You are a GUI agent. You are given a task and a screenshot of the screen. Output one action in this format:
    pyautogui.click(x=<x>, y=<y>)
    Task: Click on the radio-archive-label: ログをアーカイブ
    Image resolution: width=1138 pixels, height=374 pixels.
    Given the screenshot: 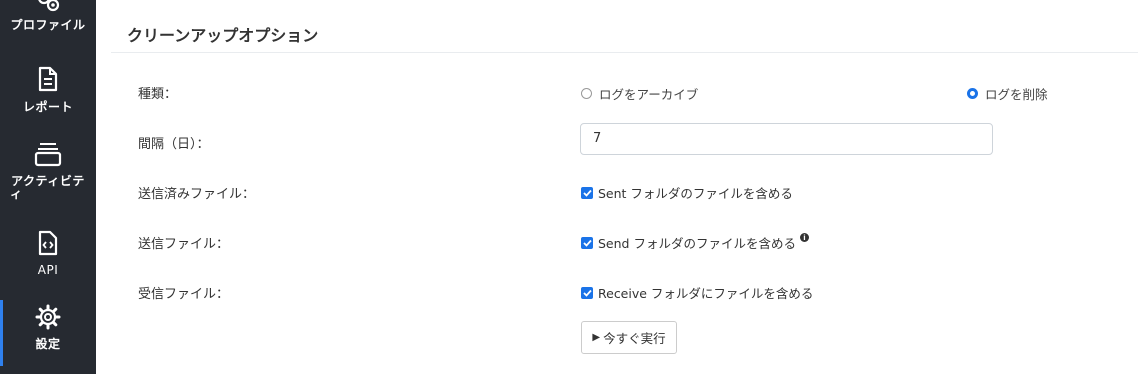 What is the action you would take?
    pyautogui.click(x=649, y=94)
    